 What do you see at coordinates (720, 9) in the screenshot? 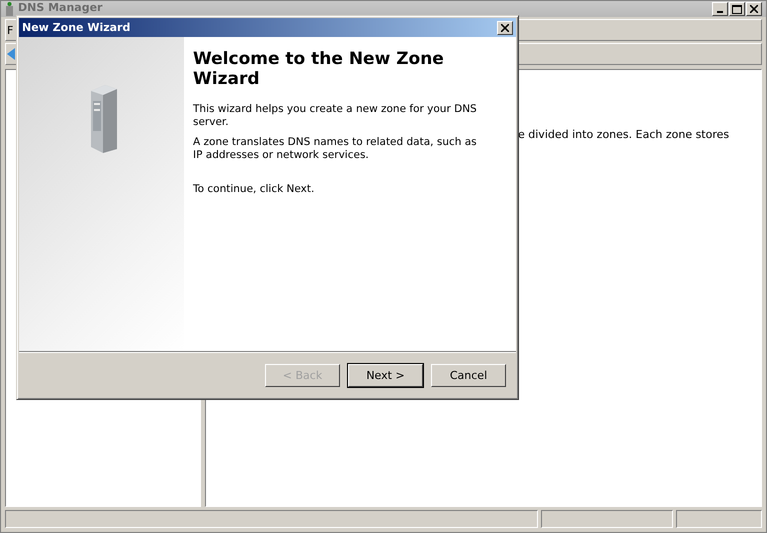
I see `minimize-button` at bounding box center [720, 9].